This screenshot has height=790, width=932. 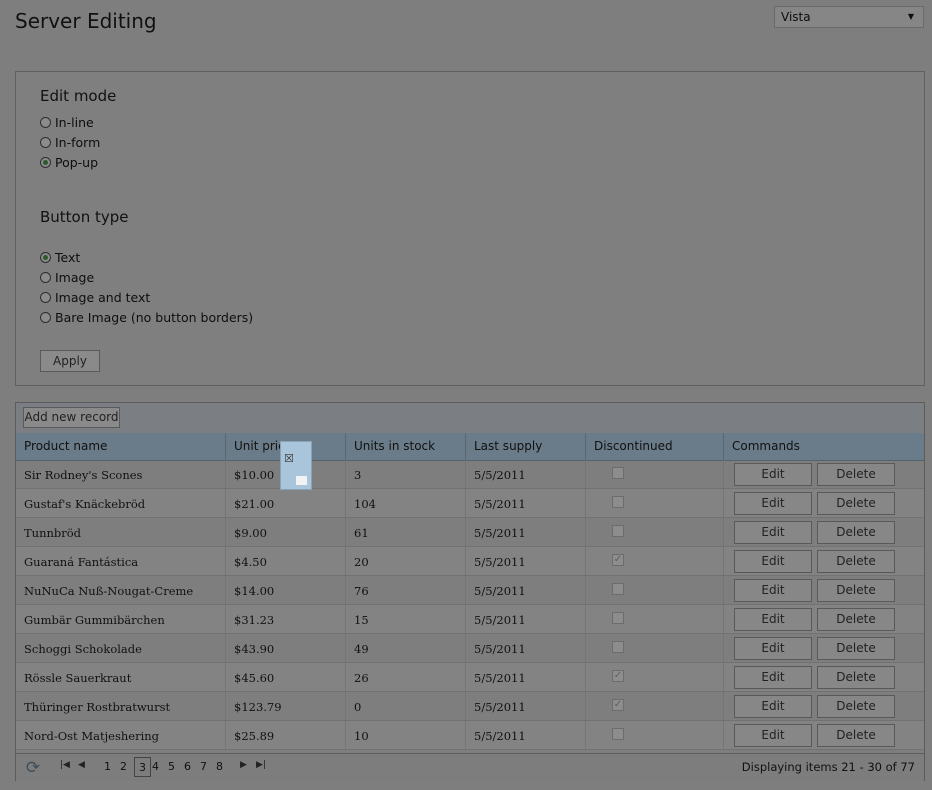 What do you see at coordinates (526, 446) in the screenshot?
I see `column-header-last-supply: Last supply` at bounding box center [526, 446].